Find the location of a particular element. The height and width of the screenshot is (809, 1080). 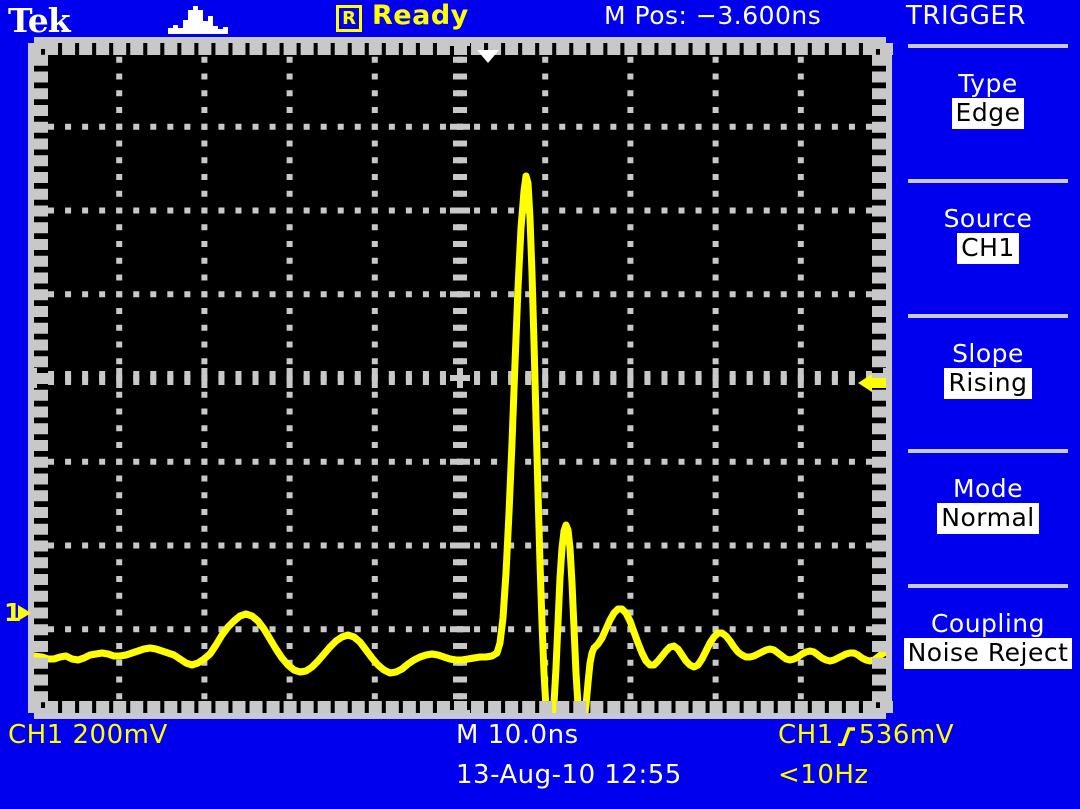

channel1-ground-reference-icon is located at coordinates (24, 613).